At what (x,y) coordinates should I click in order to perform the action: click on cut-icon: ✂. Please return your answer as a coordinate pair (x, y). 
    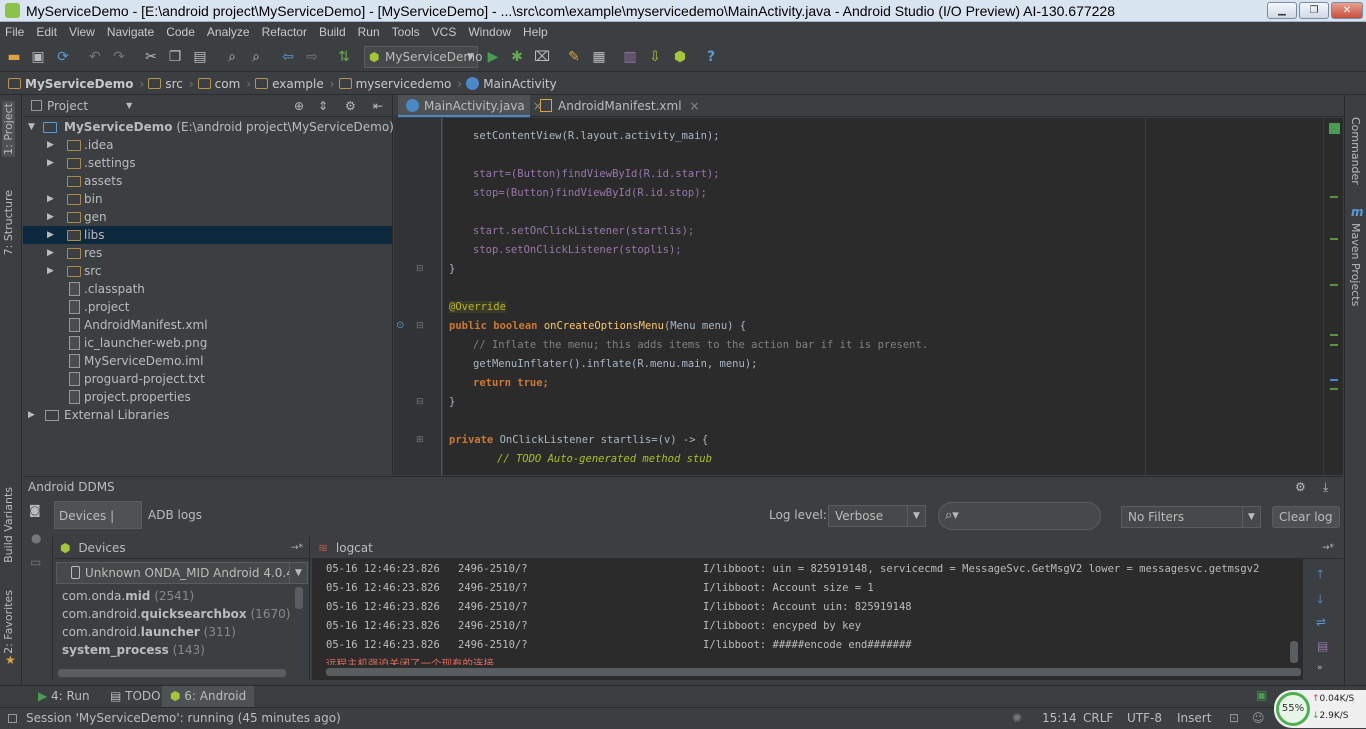
    Looking at the image, I should click on (151, 57).